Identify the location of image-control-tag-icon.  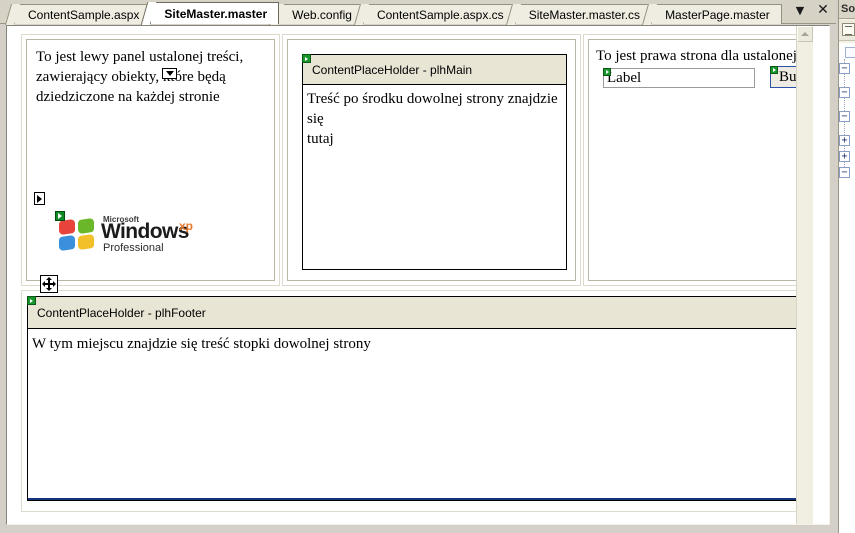
(60, 216).